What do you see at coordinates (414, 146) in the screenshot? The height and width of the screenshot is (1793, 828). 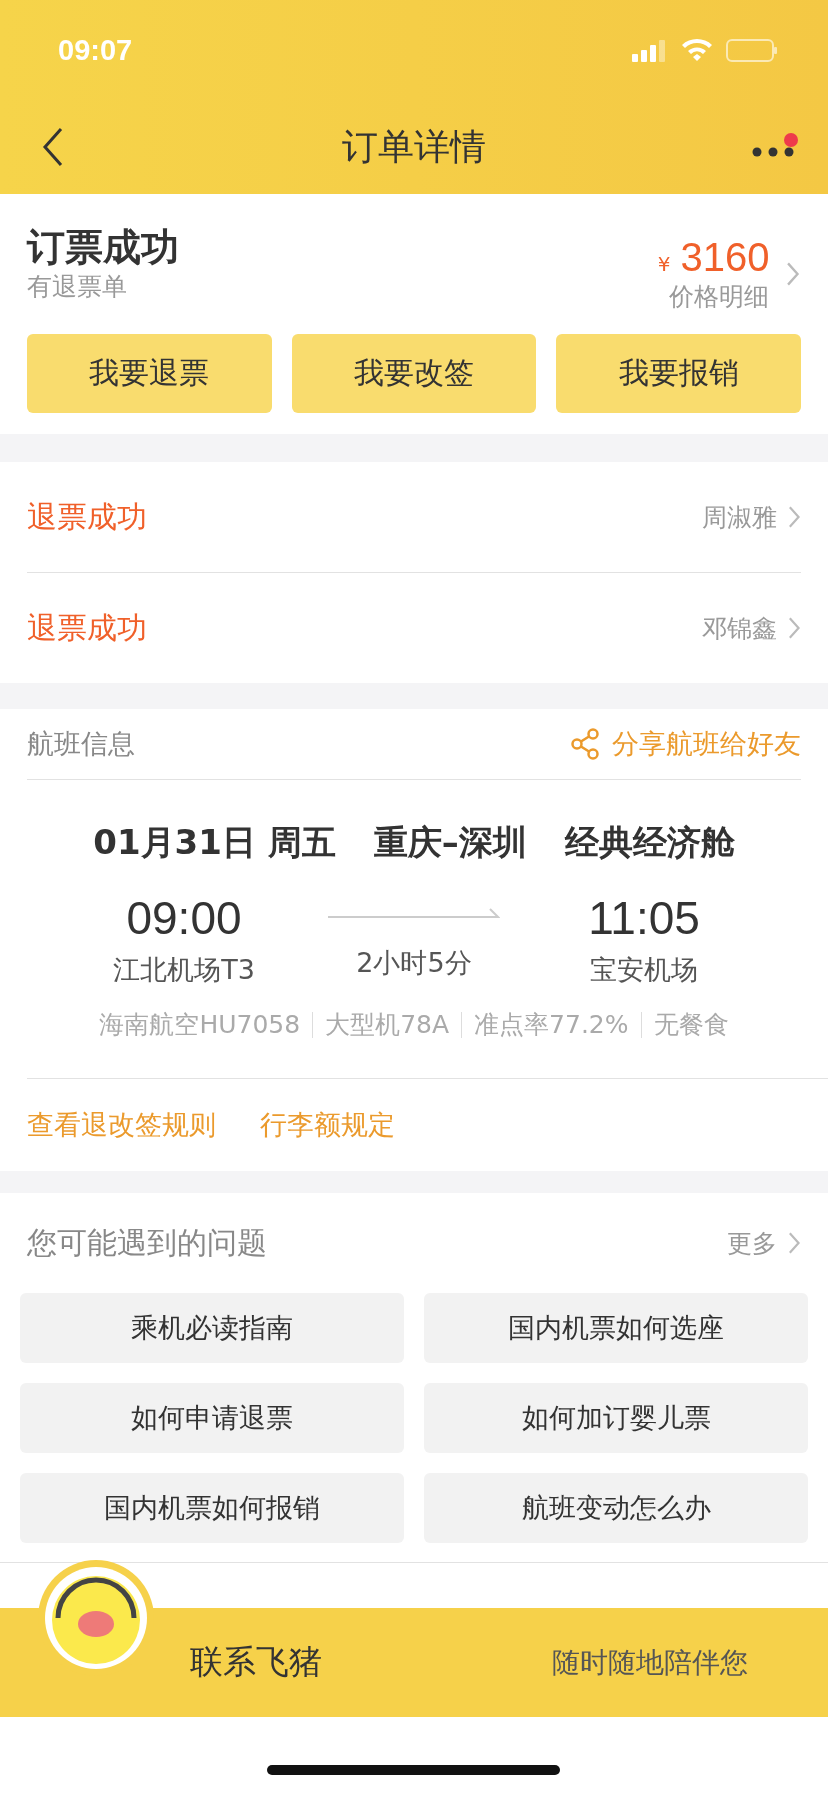 I see `page-title: 订单详情` at bounding box center [414, 146].